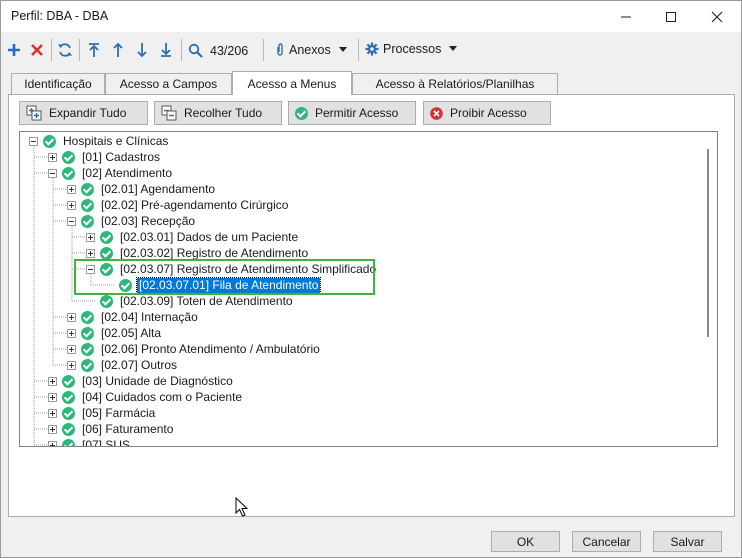 The width and height of the screenshot is (742, 558). Describe the element at coordinates (142, 50) in the screenshot. I see `next-record-button` at that location.